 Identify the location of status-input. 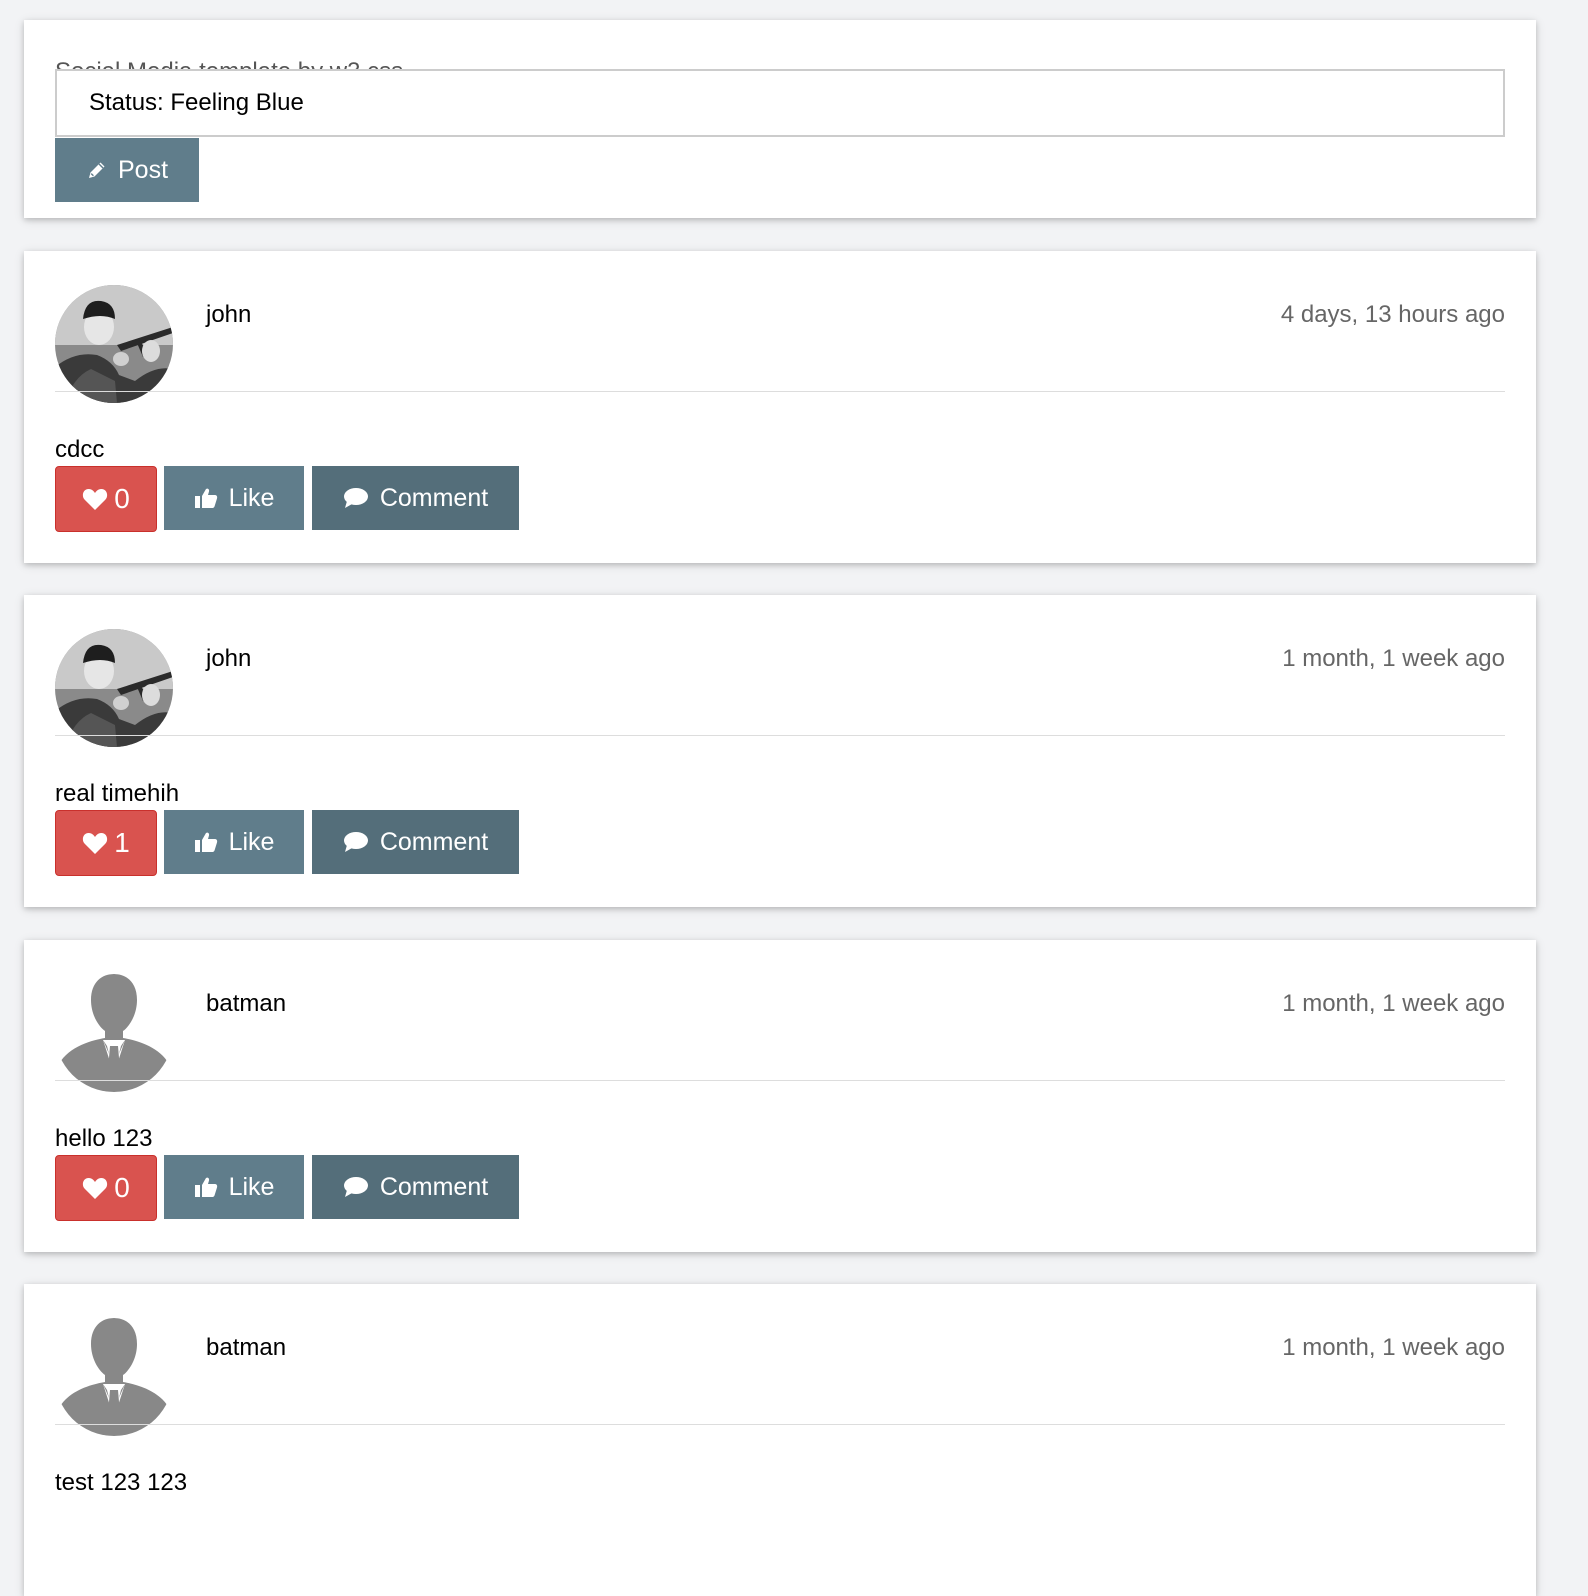
(780, 103).